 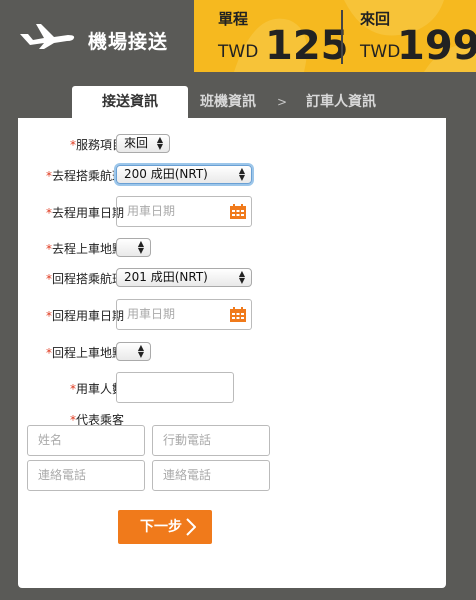 What do you see at coordinates (375, 19) in the screenshot?
I see `round-trip-label: 來回` at bounding box center [375, 19].